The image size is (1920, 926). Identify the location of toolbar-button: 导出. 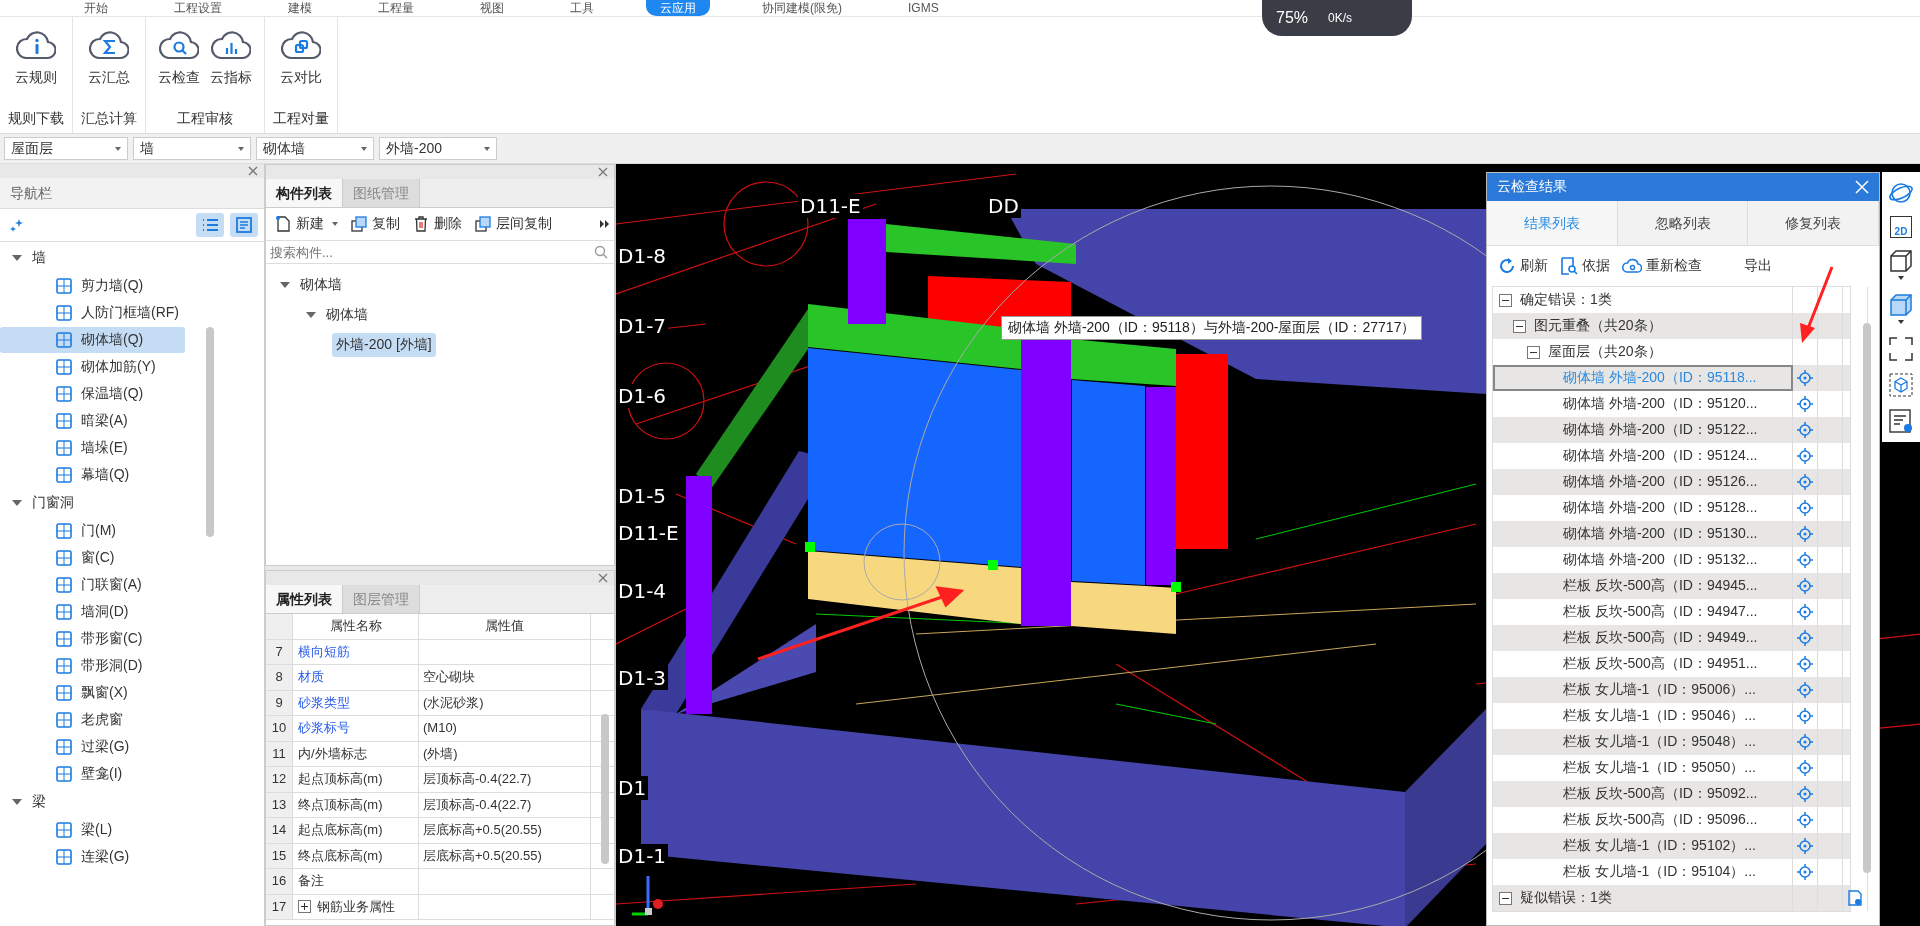
(1758, 266).